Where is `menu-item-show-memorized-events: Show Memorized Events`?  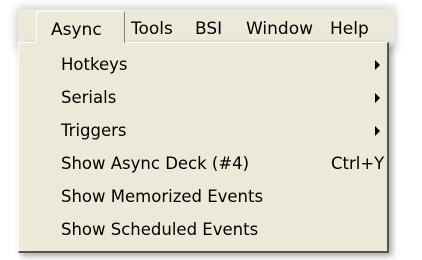
menu-item-show-memorized-events: Show Memorized Events is located at coordinates (162, 197).